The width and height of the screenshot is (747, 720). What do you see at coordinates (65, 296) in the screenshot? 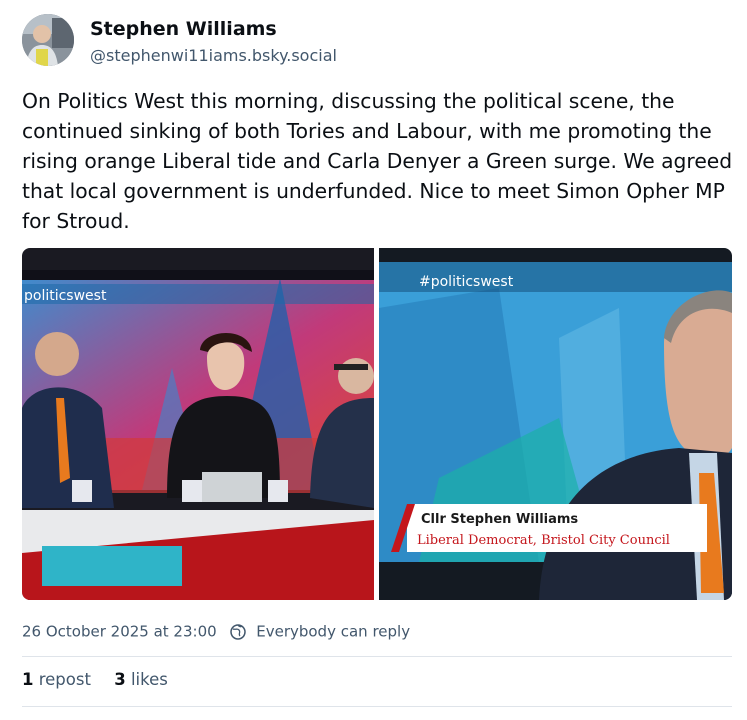
I see `left-hashtag: politicswest` at bounding box center [65, 296].